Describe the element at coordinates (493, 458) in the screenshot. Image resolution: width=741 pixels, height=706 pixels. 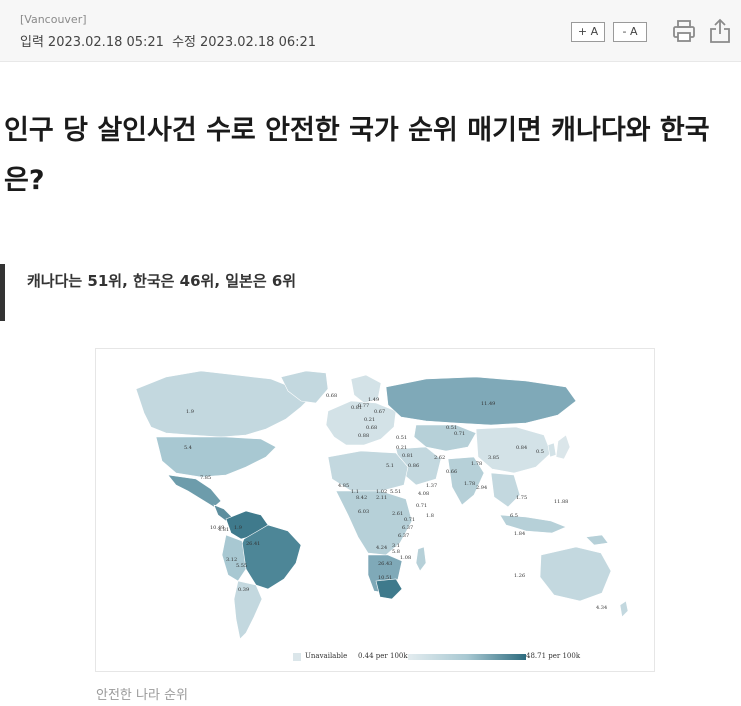
I see `map-value-label: 3.85` at that location.